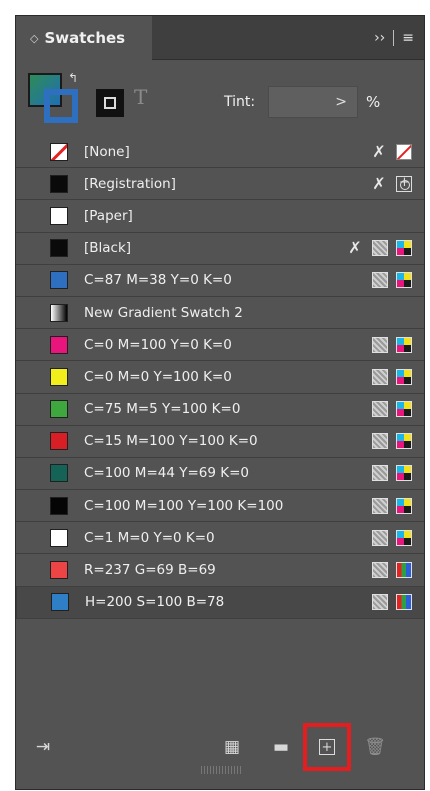 This screenshot has width=430, height=791. I want to click on swatch-row: New Gradient Swatch 2, so click(220, 313).